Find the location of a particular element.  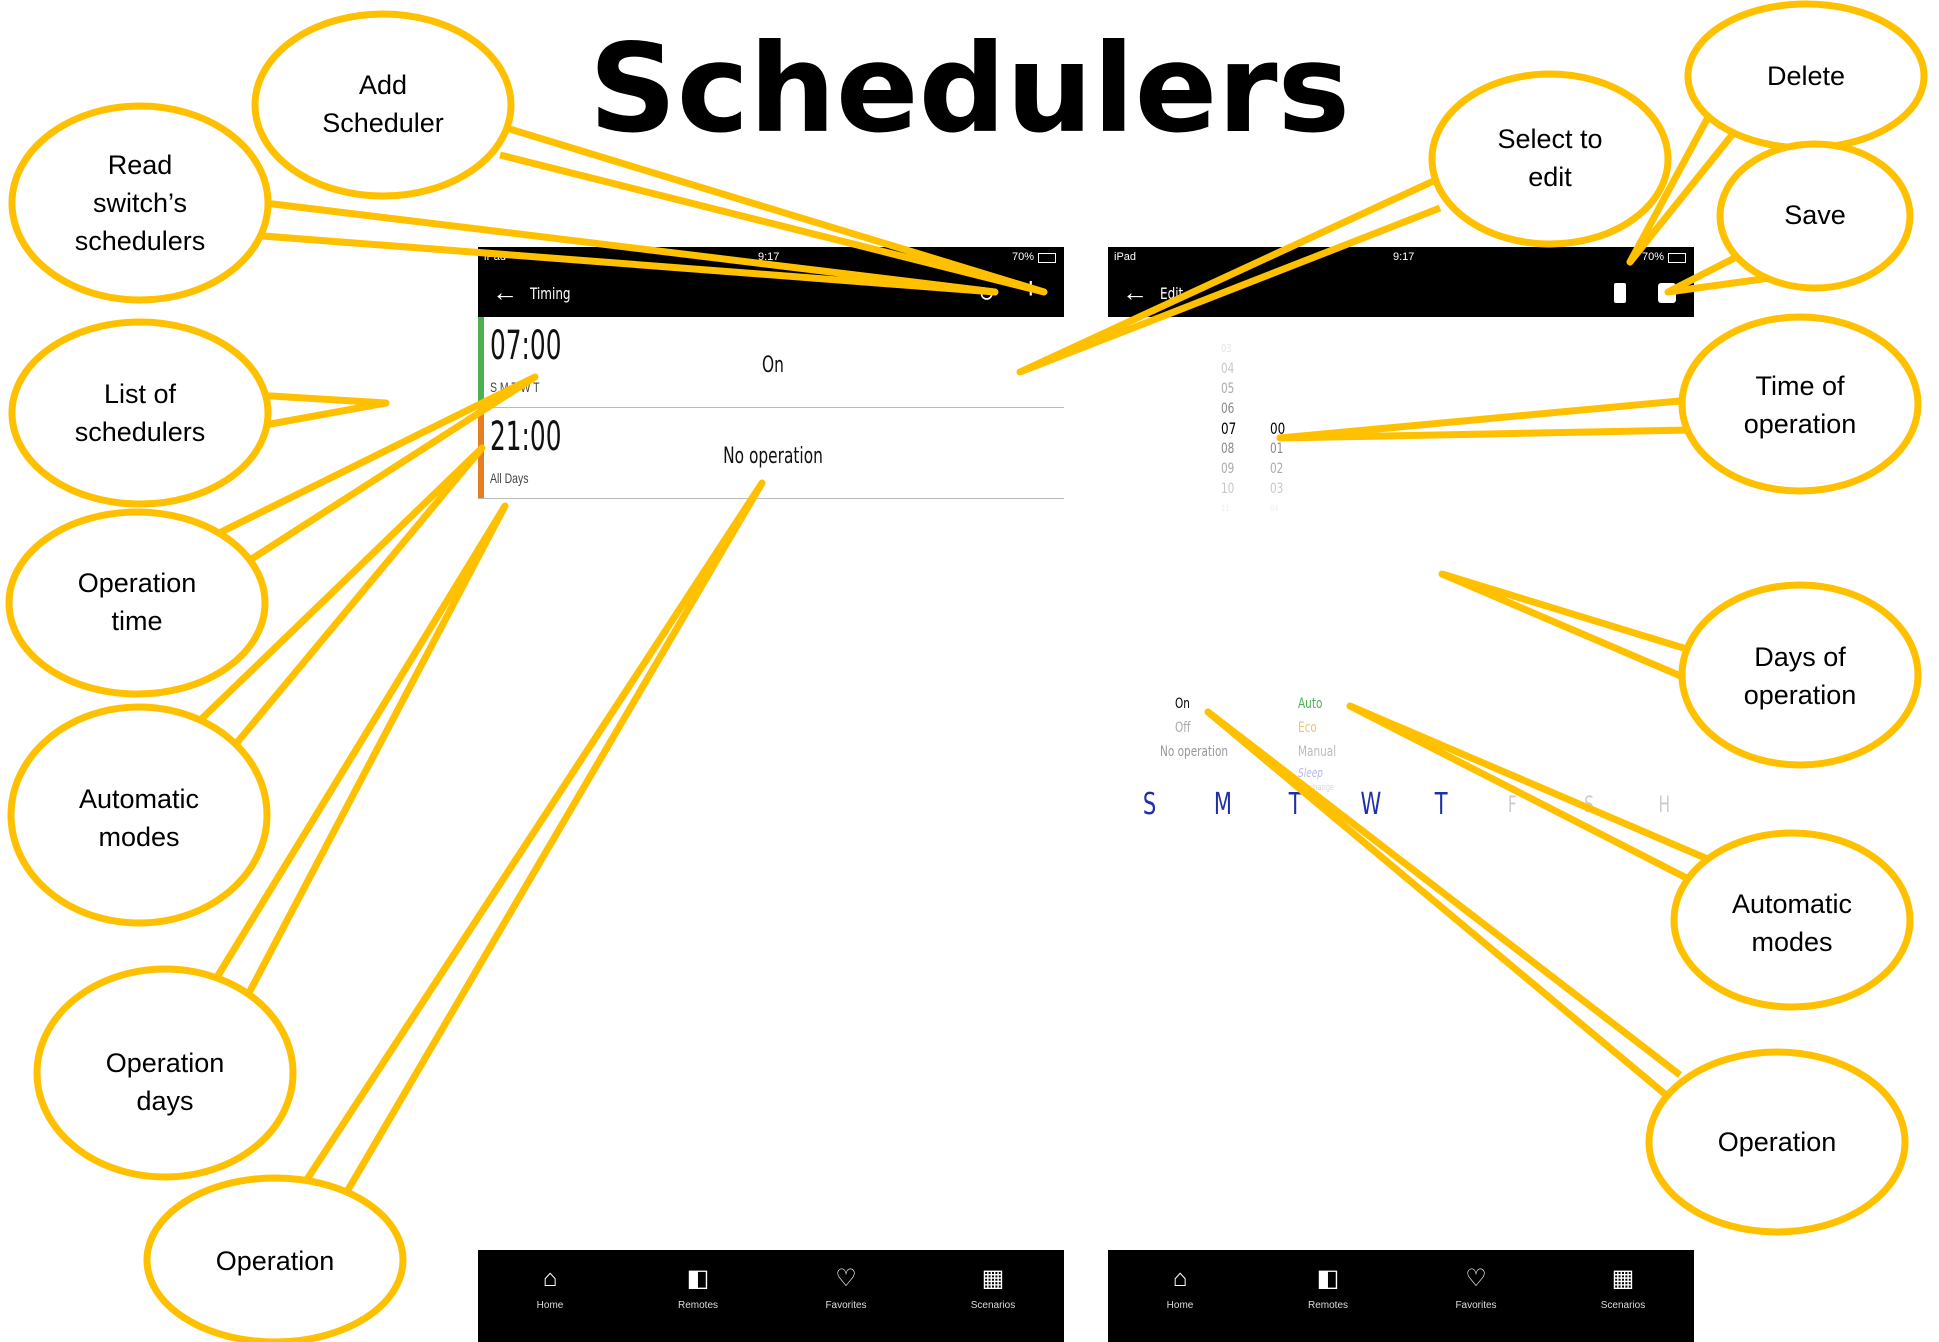

callout-save: Save is located at coordinates (1815, 215).